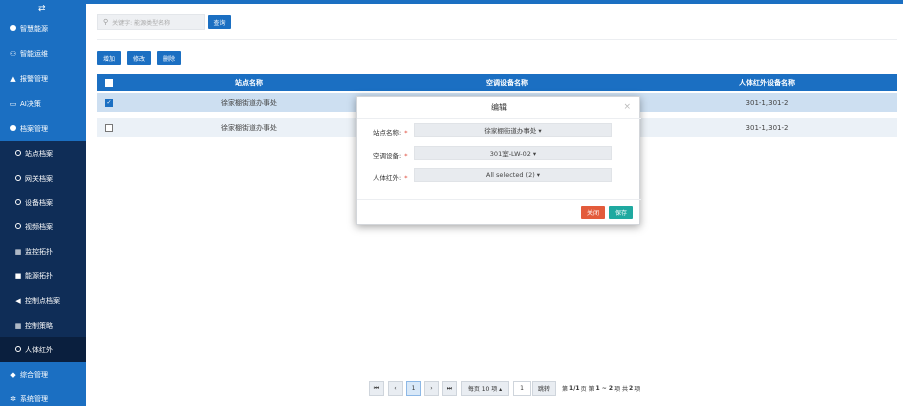 The width and height of the screenshot is (903, 406). I want to click on infrared-select: All selected (2) ▾, so click(513, 175).